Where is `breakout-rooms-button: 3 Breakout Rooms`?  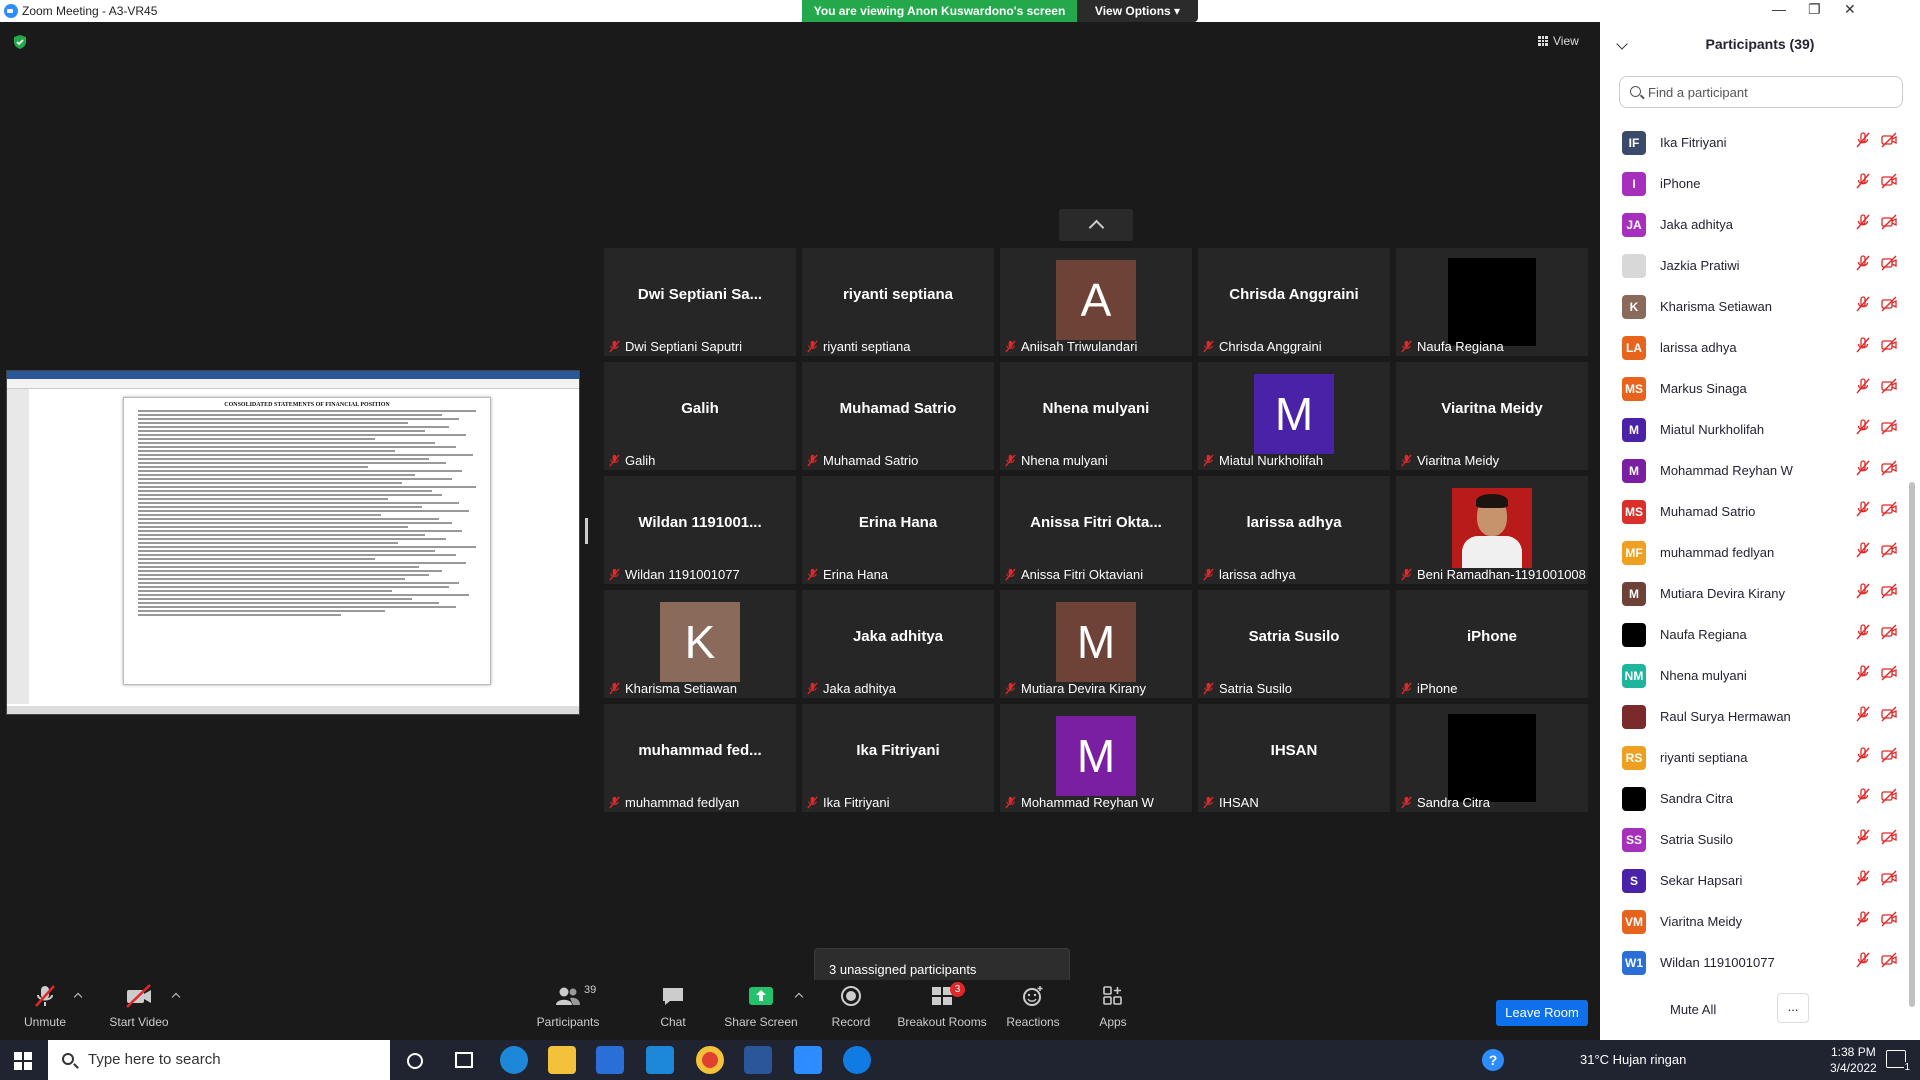
breakout-rooms-button: 3 Breakout Rooms is located at coordinates (942, 1010).